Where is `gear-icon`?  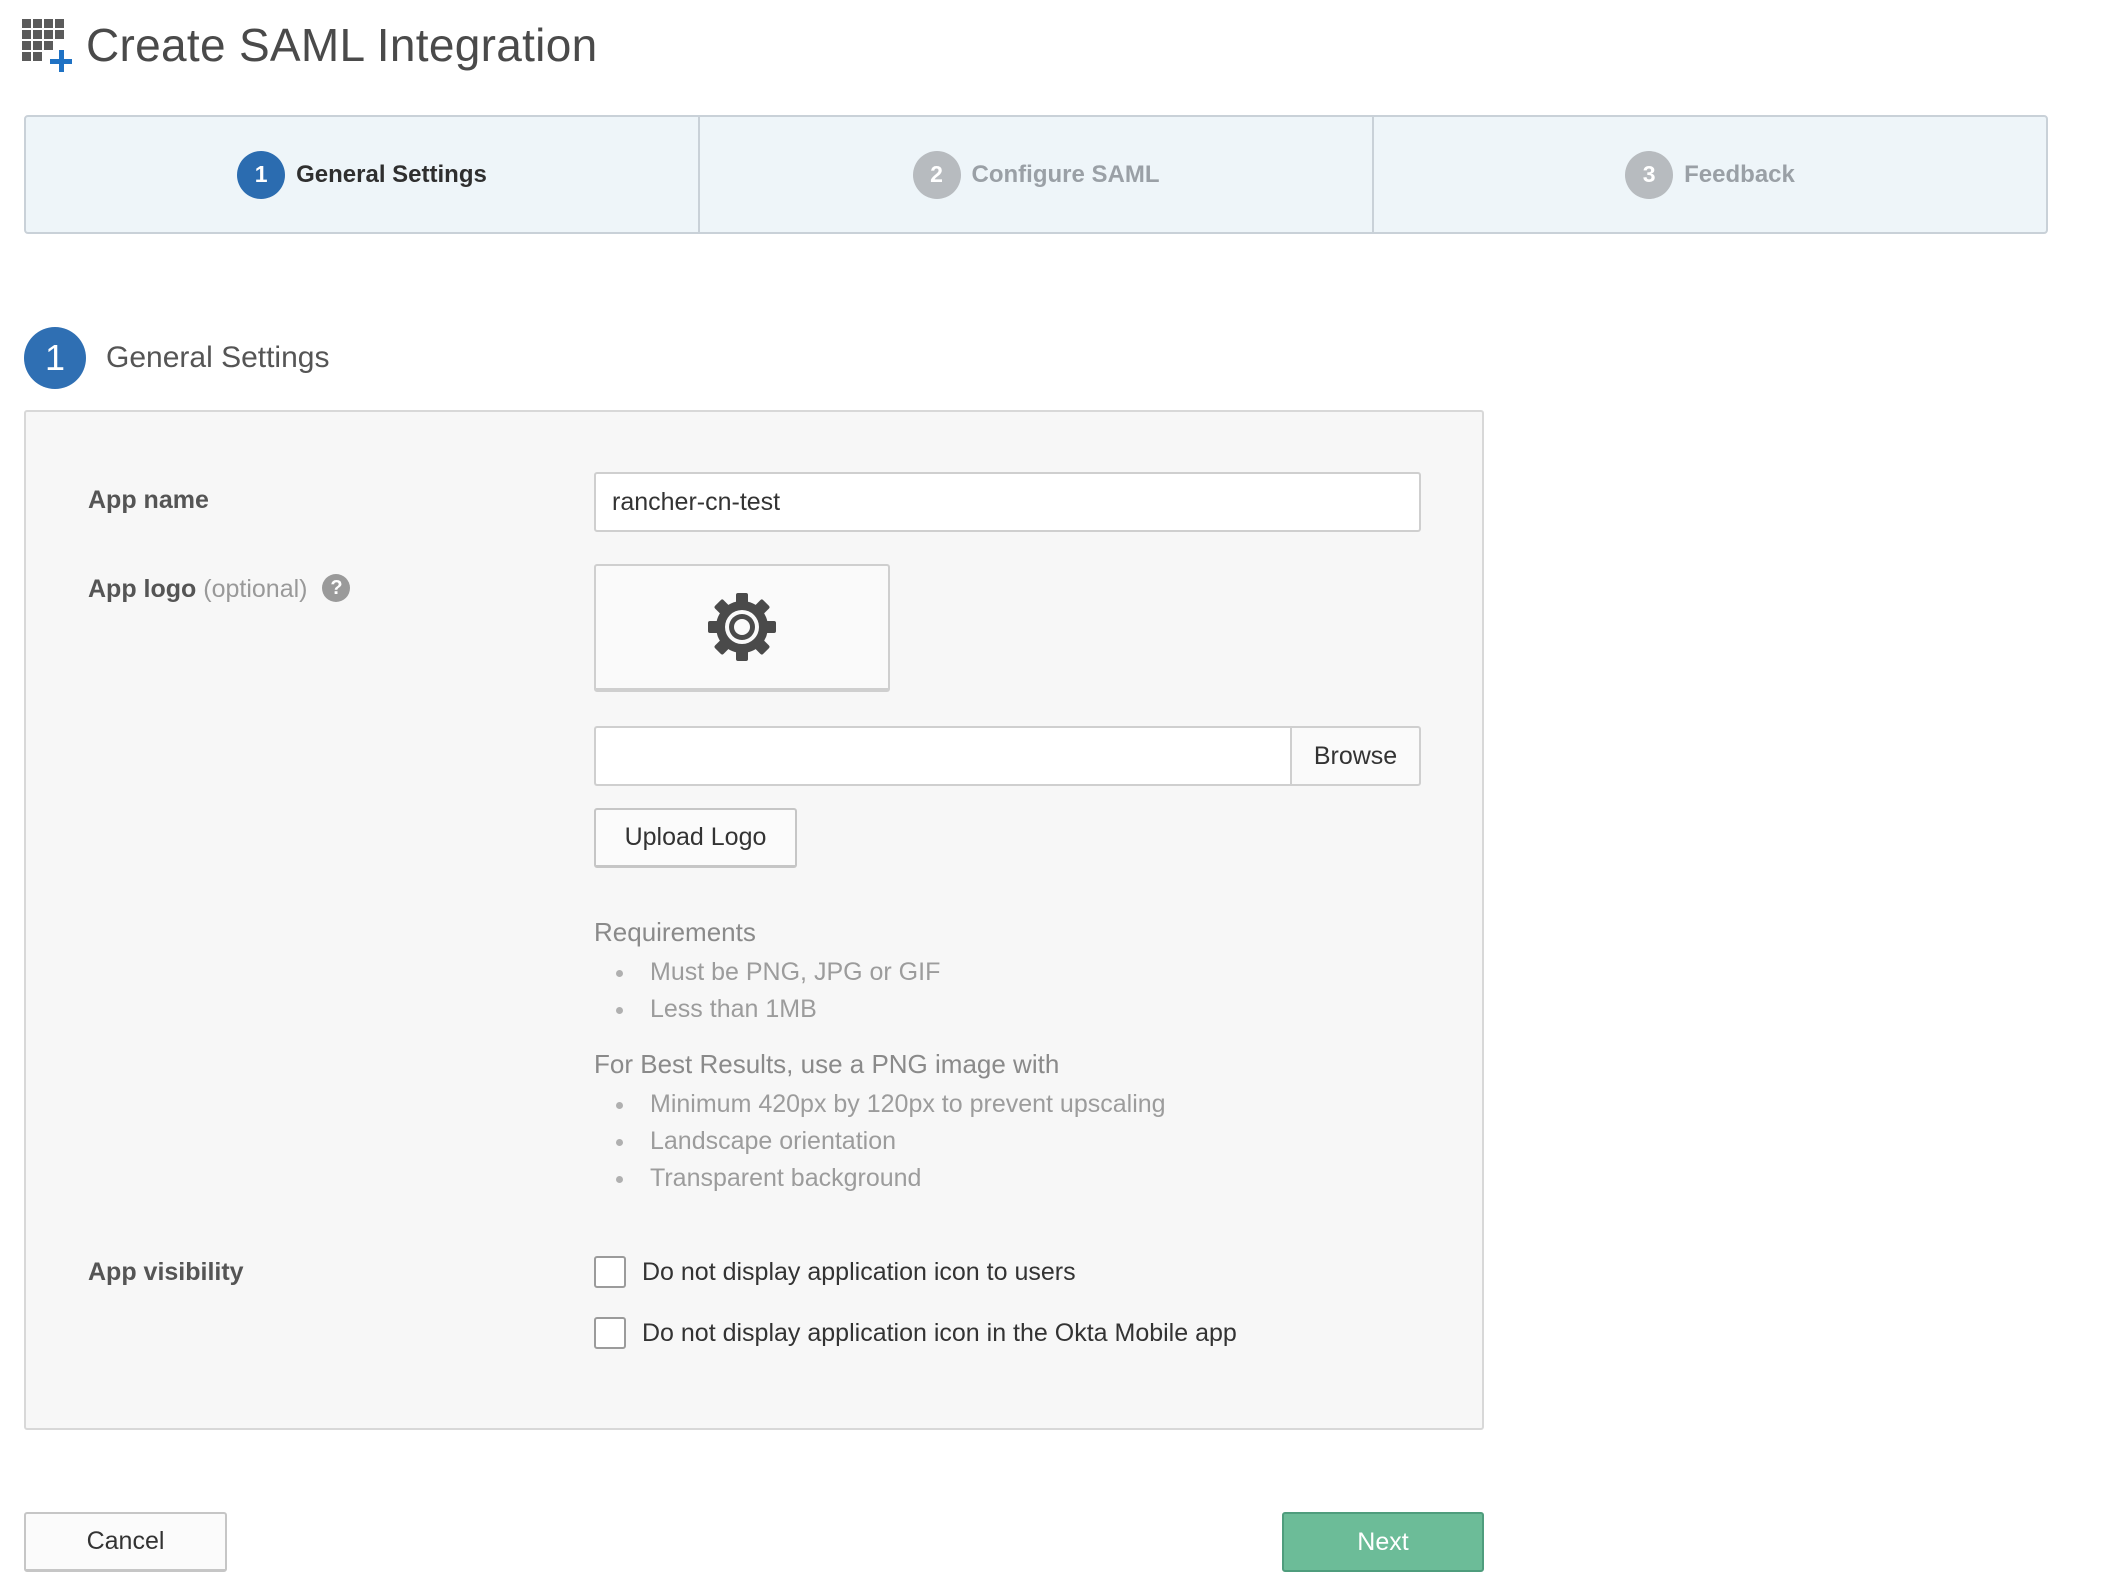
gear-icon is located at coordinates (742, 627).